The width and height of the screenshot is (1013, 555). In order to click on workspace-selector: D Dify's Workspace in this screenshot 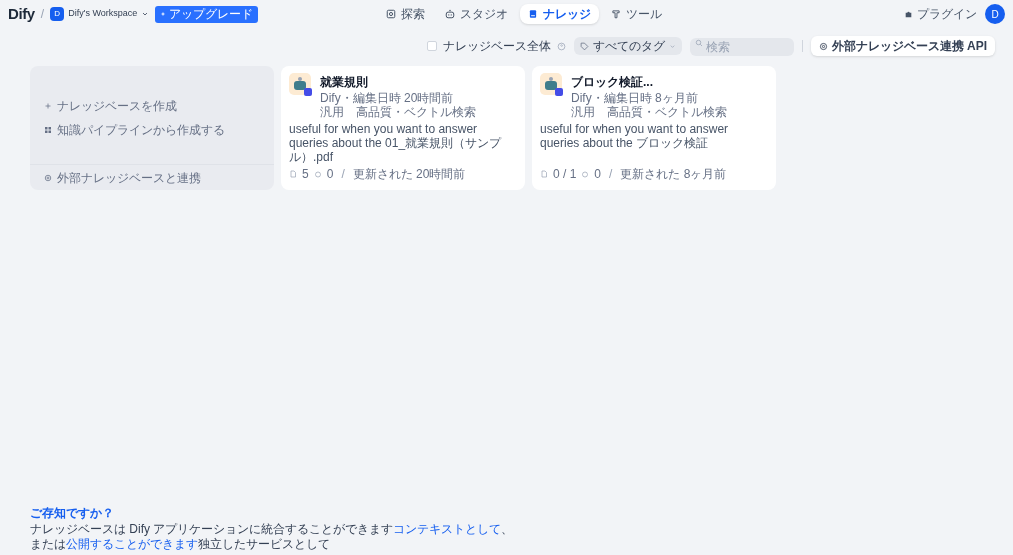, I will do `click(100, 14)`.